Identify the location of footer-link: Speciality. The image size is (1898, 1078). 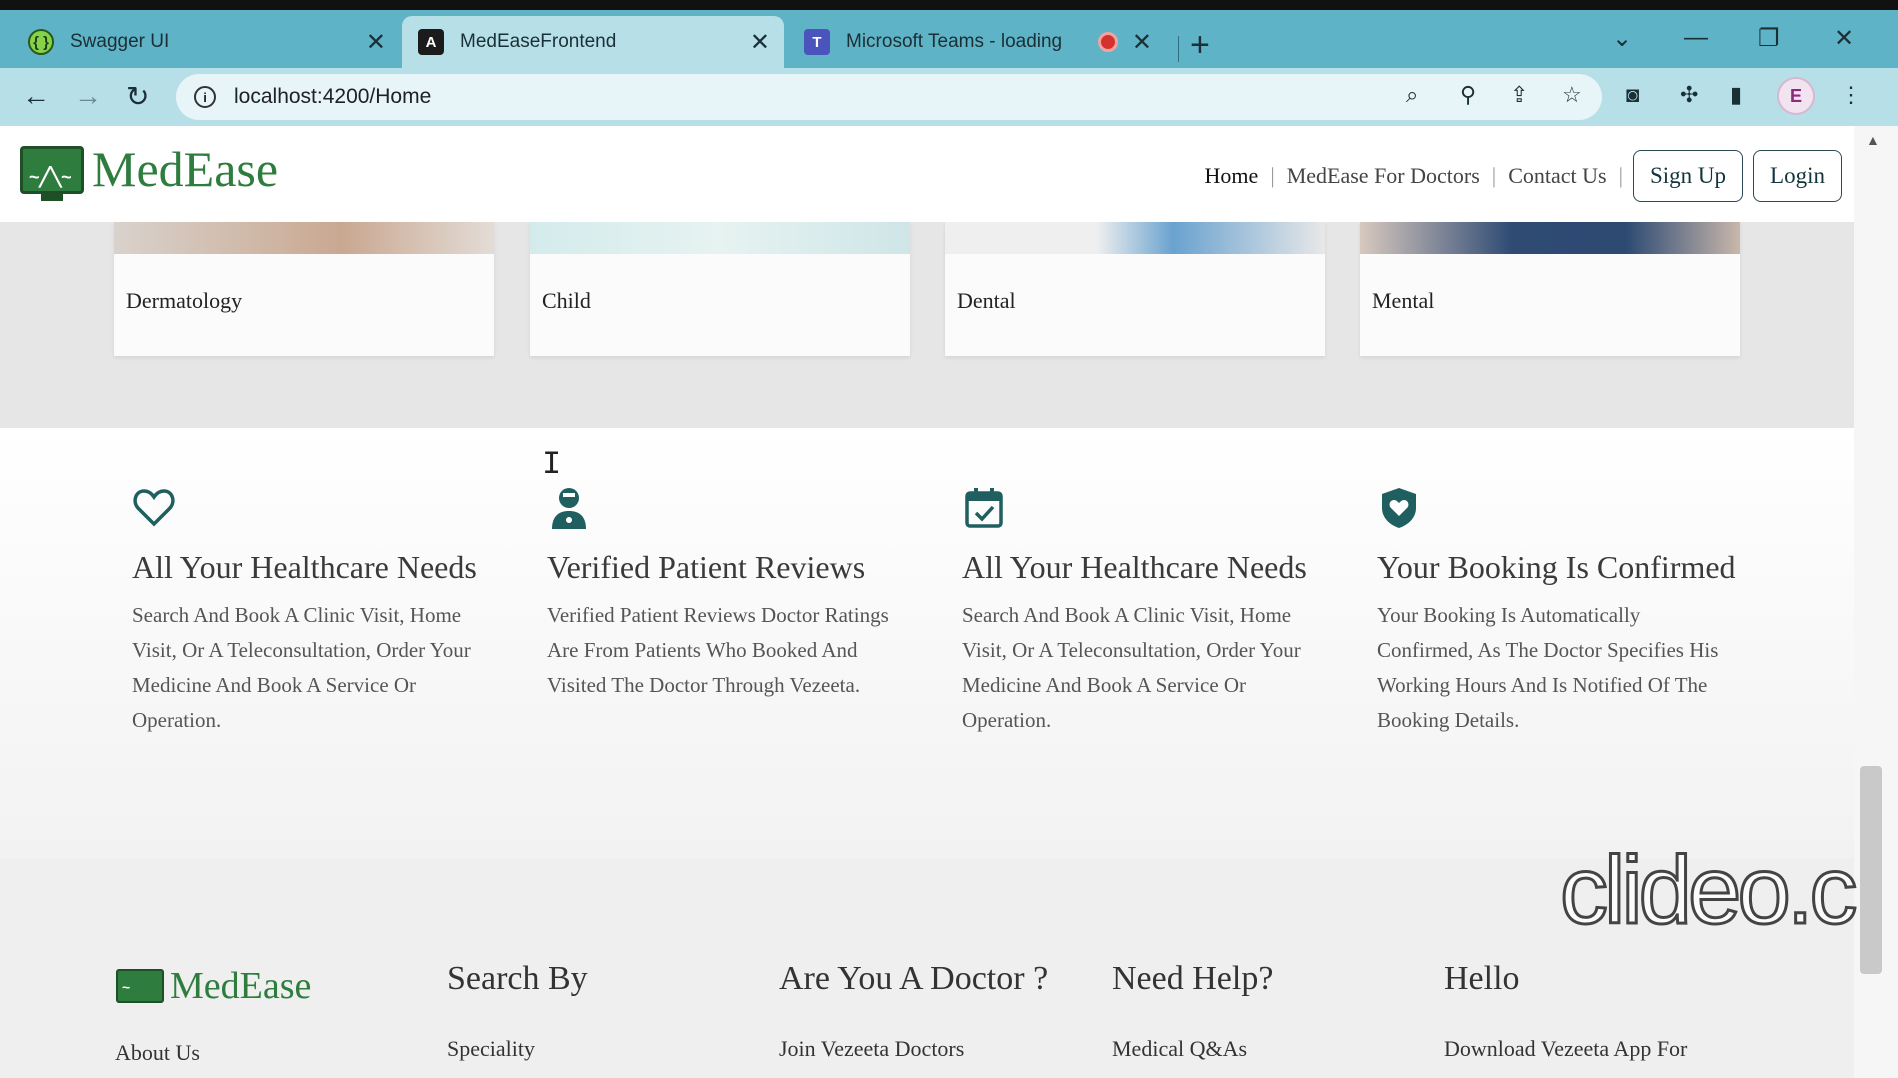
(491, 1049).